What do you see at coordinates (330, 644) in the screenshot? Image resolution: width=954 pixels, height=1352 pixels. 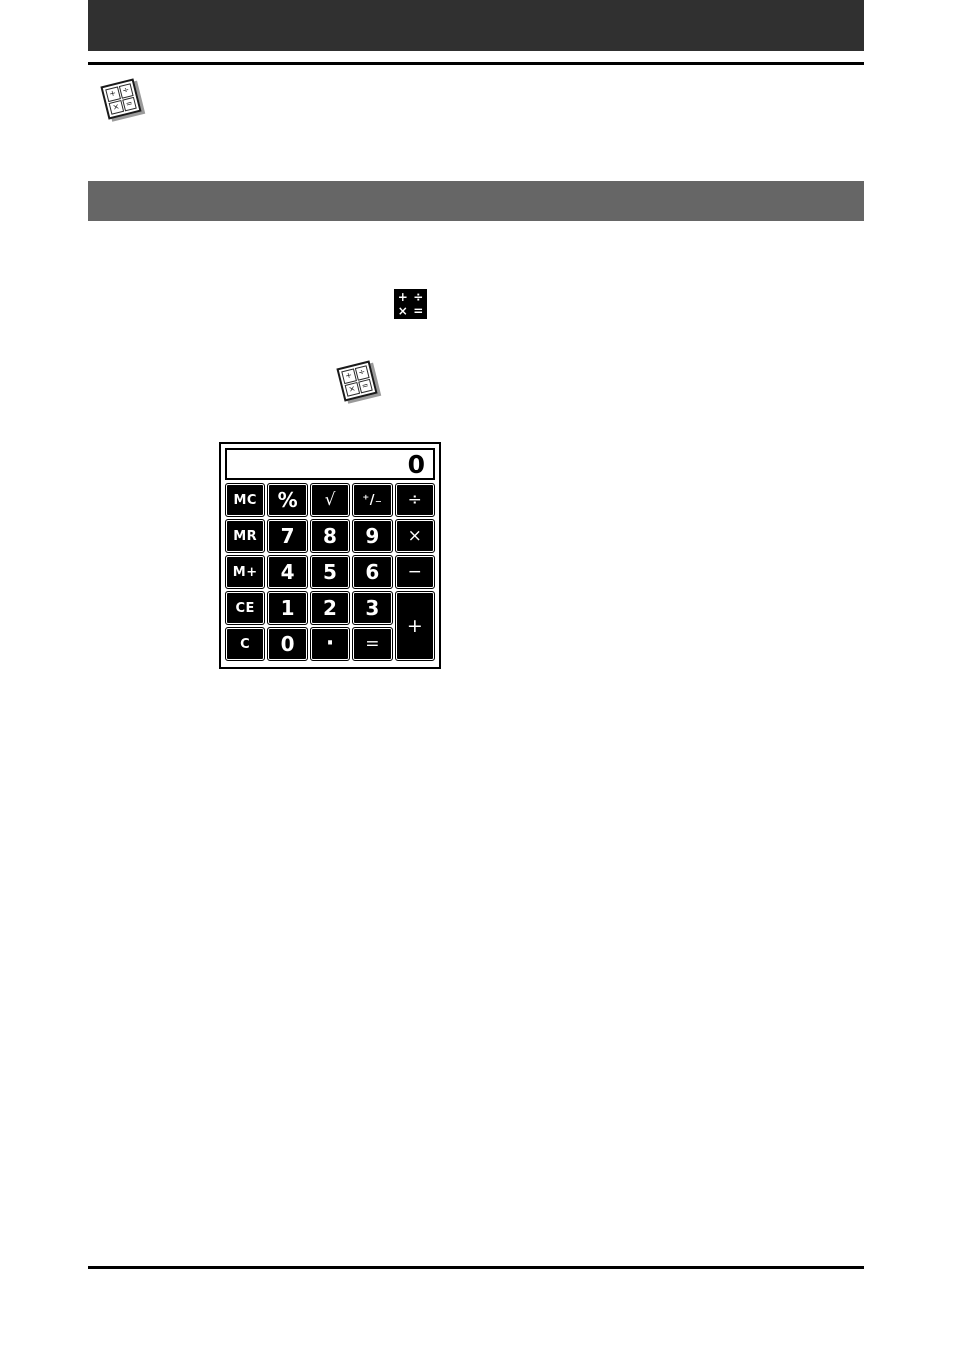 I see `calculator-key-decimal-point: ·` at bounding box center [330, 644].